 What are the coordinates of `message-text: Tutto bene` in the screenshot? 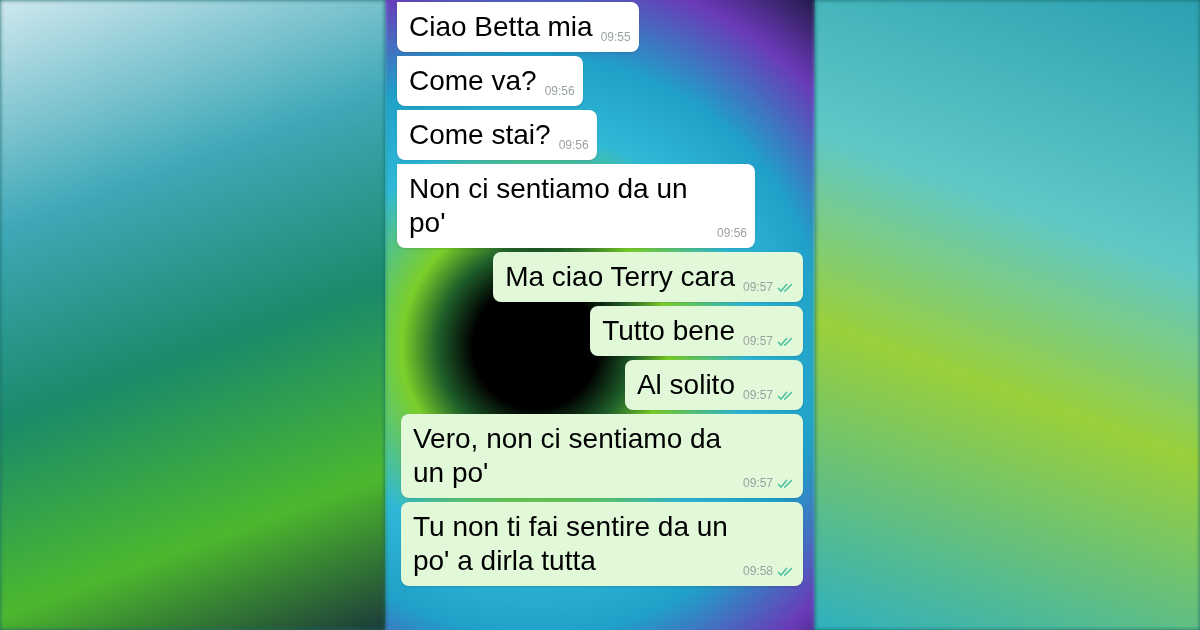 It's located at (668, 331).